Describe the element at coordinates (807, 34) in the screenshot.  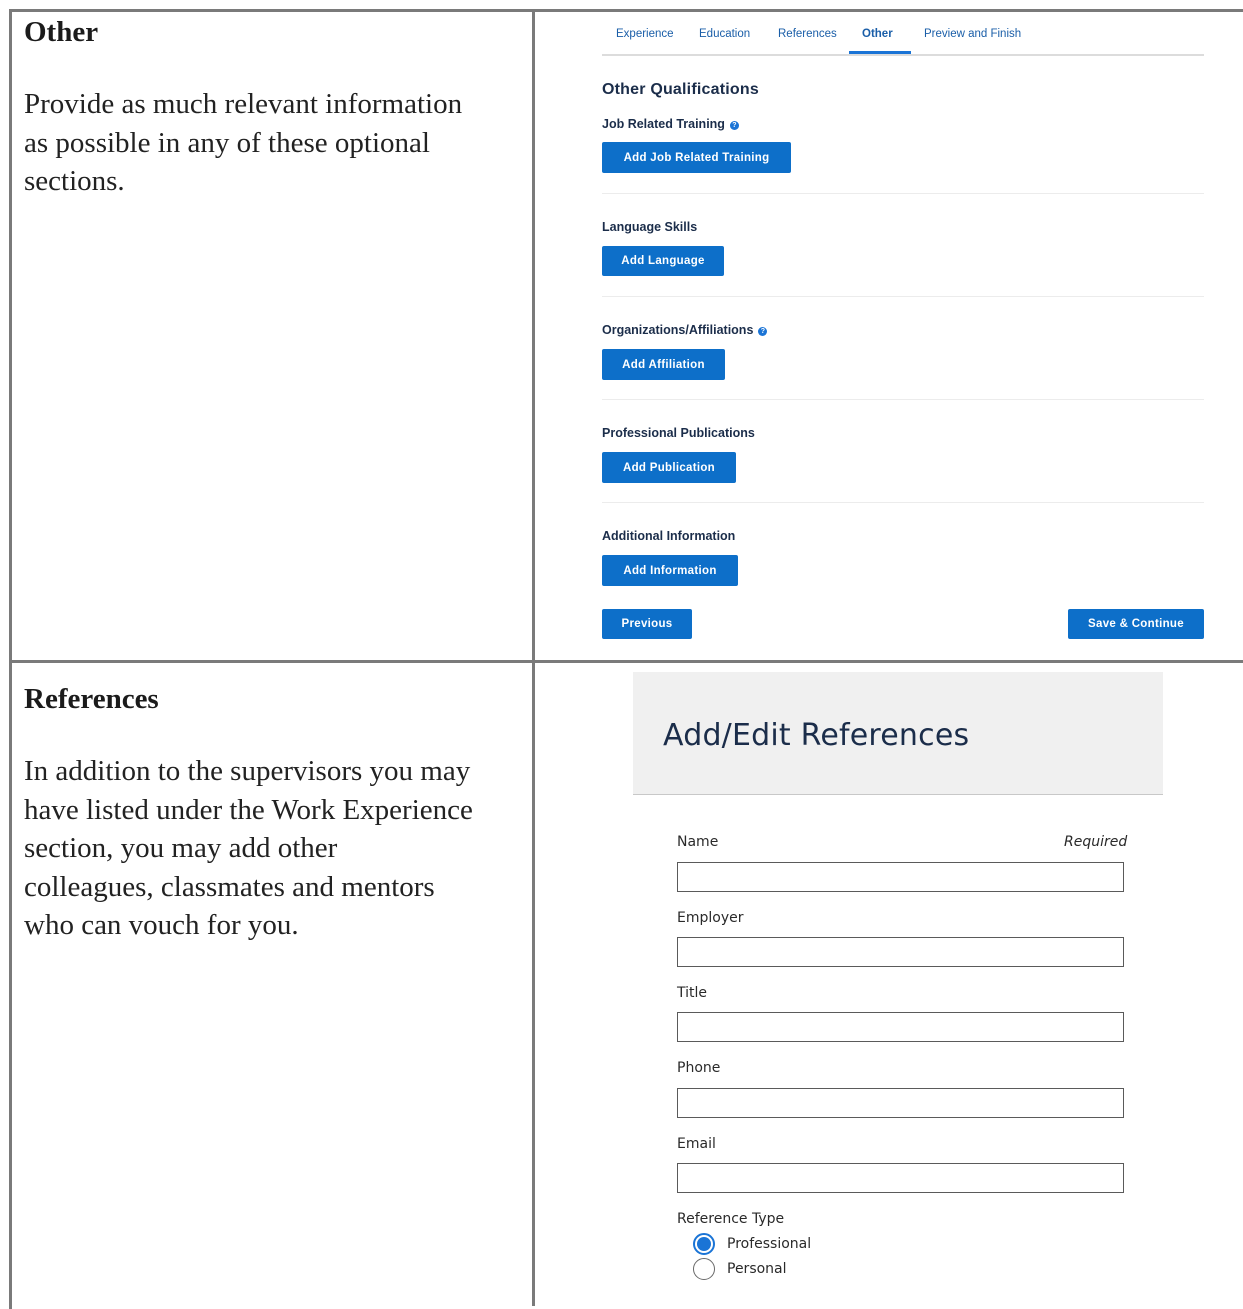
I see `tab-references: References` at that location.